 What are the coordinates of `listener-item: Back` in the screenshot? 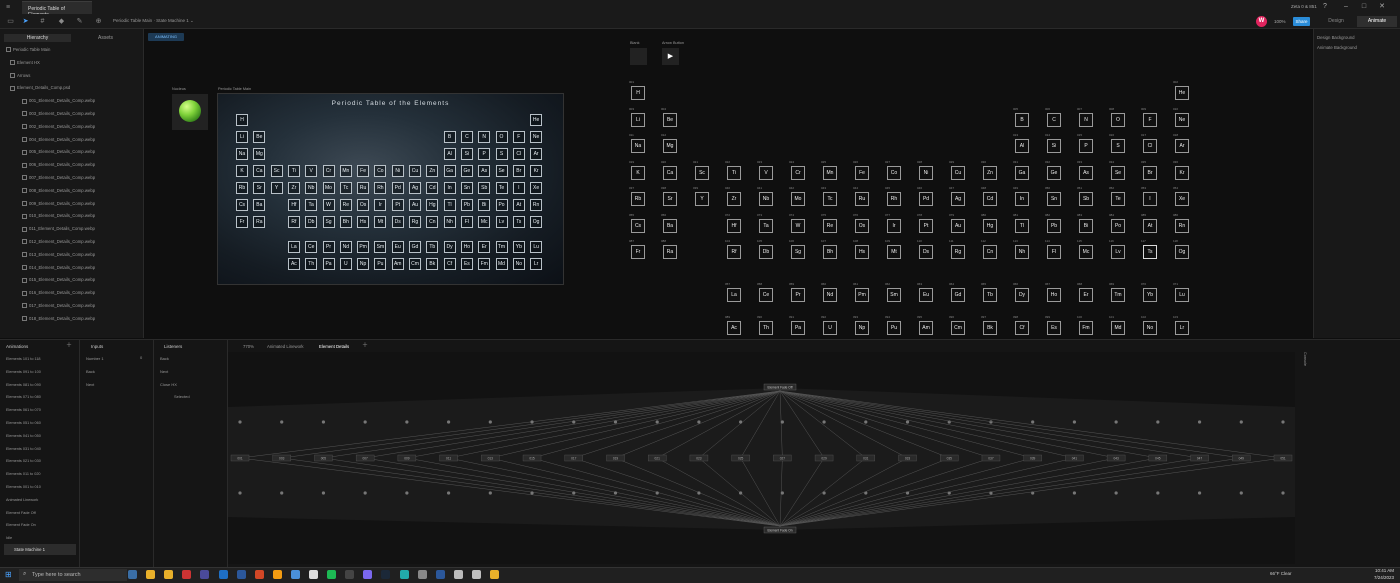 It's located at (164, 359).